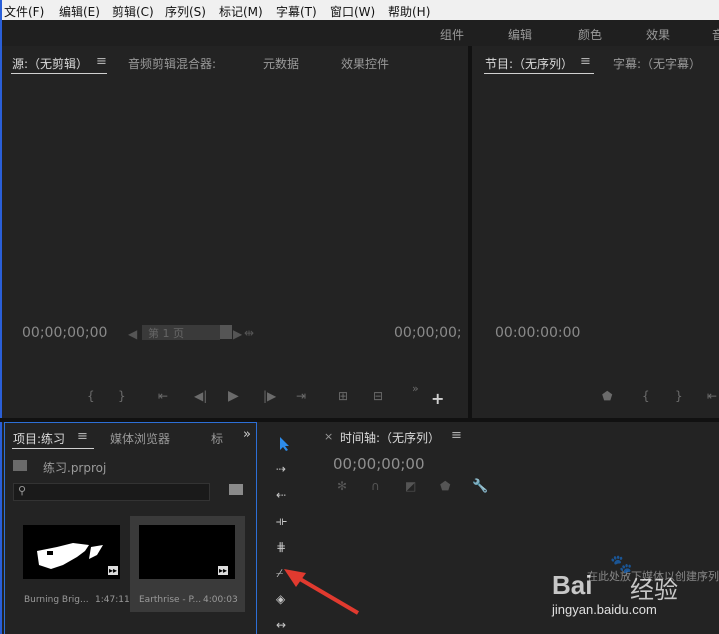 The height and width of the screenshot is (634, 719). What do you see at coordinates (301, 396) in the screenshot?
I see `go-to-out-icon: ⇥` at bounding box center [301, 396].